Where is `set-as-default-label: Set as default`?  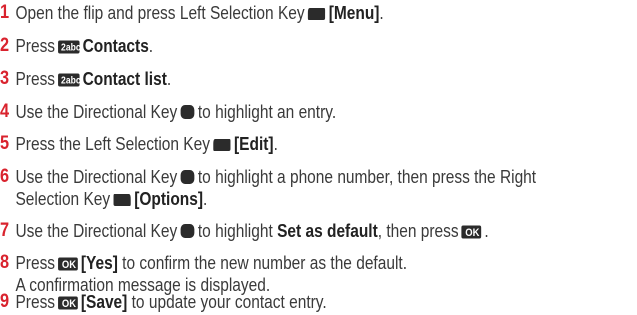 set-as-default-label: Set as default is located at coordinates (327, 231).